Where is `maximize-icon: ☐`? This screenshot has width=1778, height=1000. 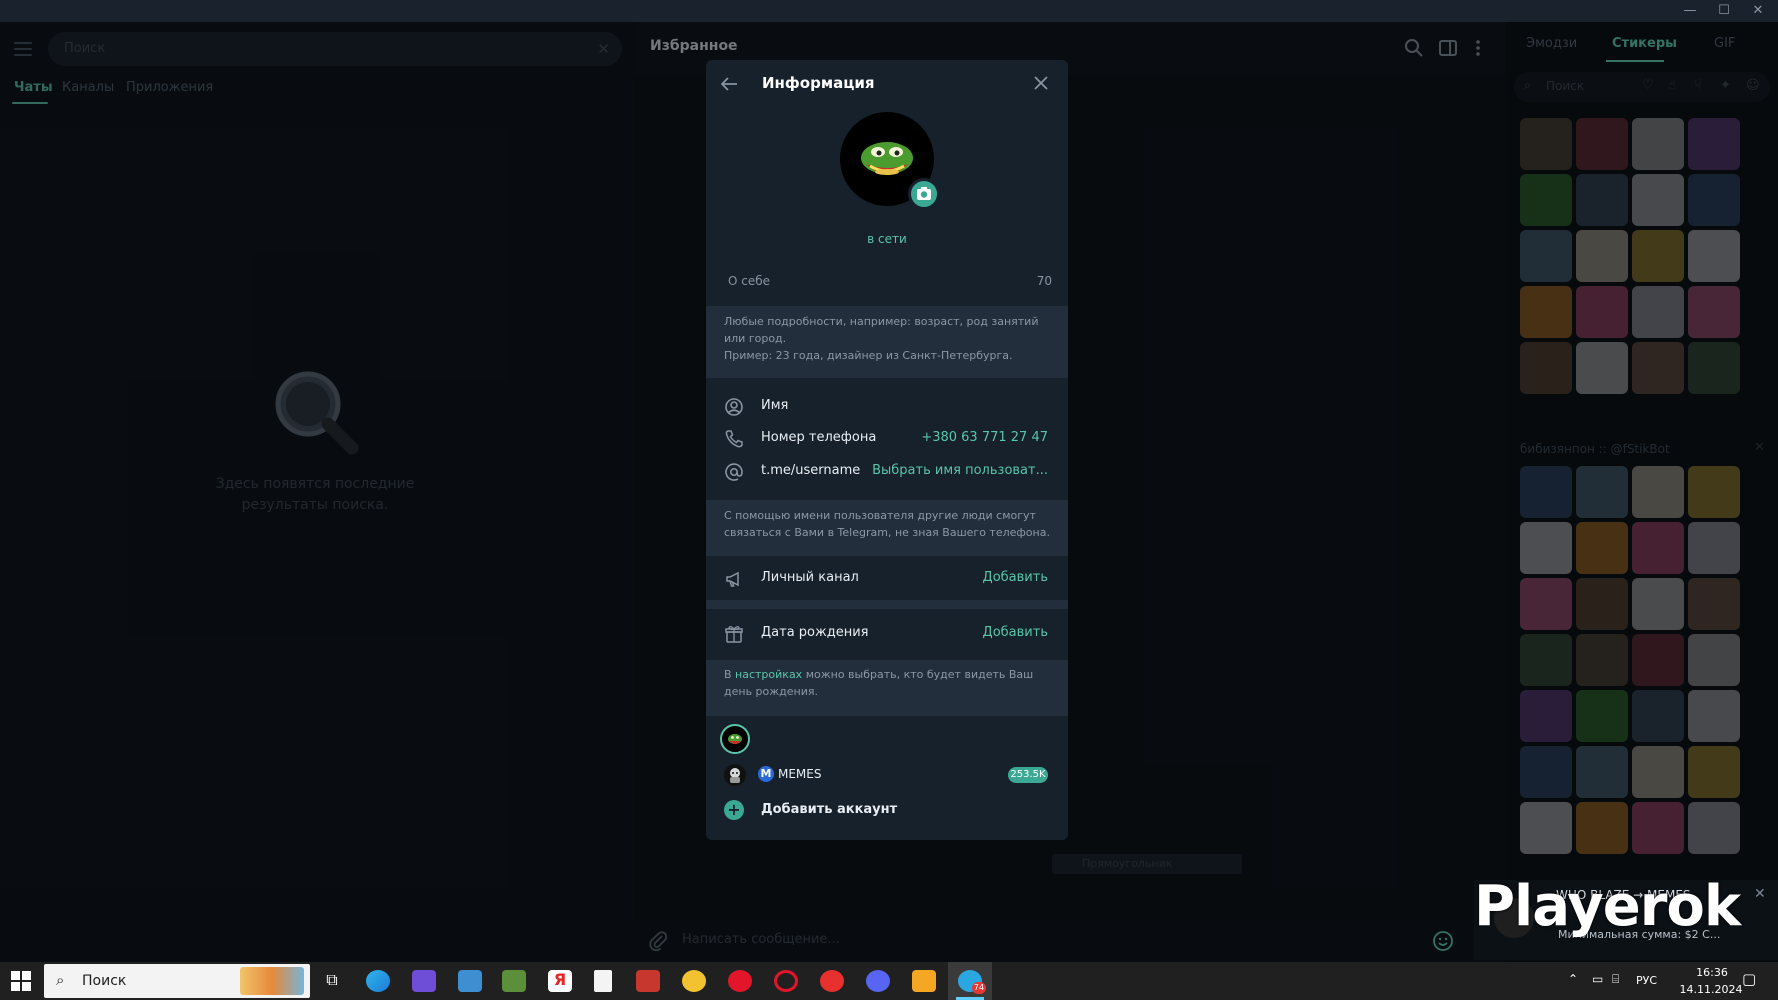
maximize-icon: ☐ is located at coordinates (1724, 11).